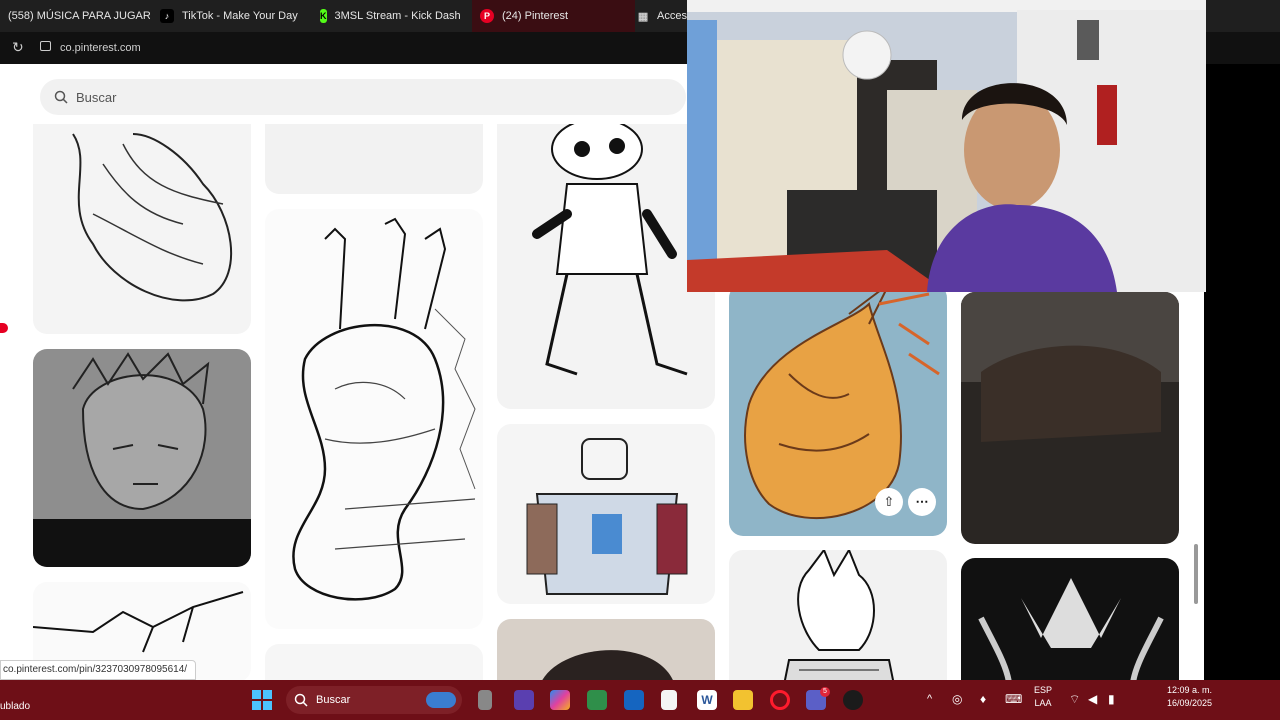 The height and width of the screenshot is (720, 1280). Describe the element at coordinates (363, 97) in the screenshot. I see `search-bar: Buscar` at that location.